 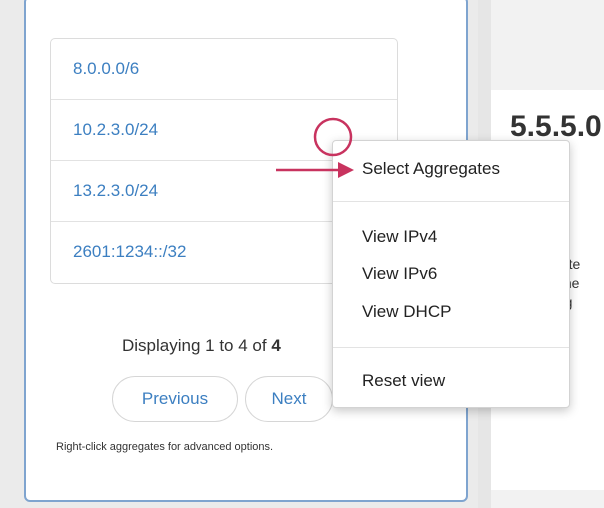 What do you see at coordinates (333, 137) in the screenshot?
I see `circle-cursor-icon` at bounding box center [333, 137].